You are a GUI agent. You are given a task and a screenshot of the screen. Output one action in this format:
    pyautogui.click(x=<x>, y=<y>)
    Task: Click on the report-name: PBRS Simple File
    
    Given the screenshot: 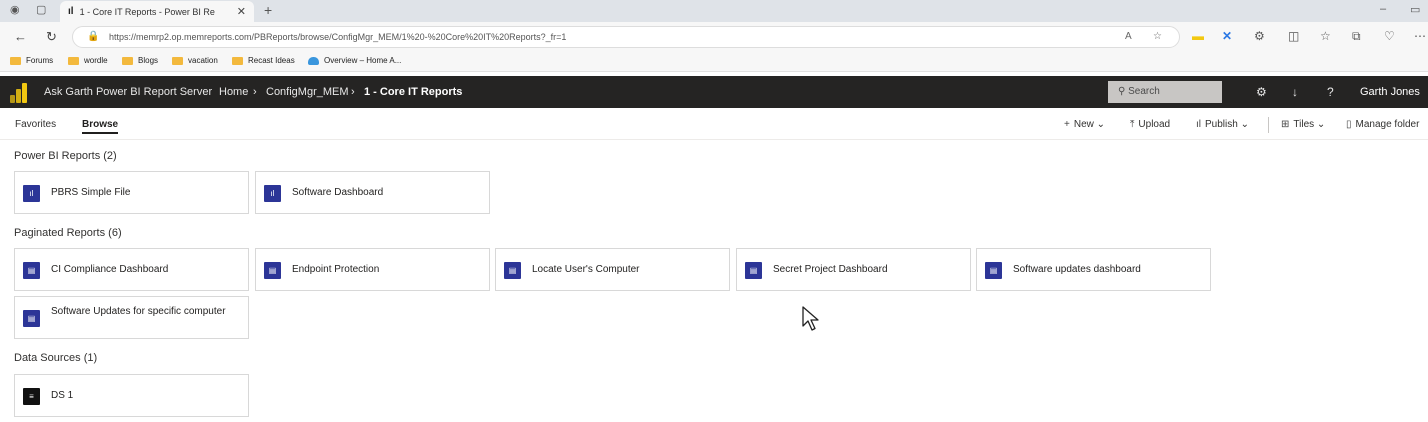 What is the action you would take?
    pyautogui.click(x=91, y=192)
    